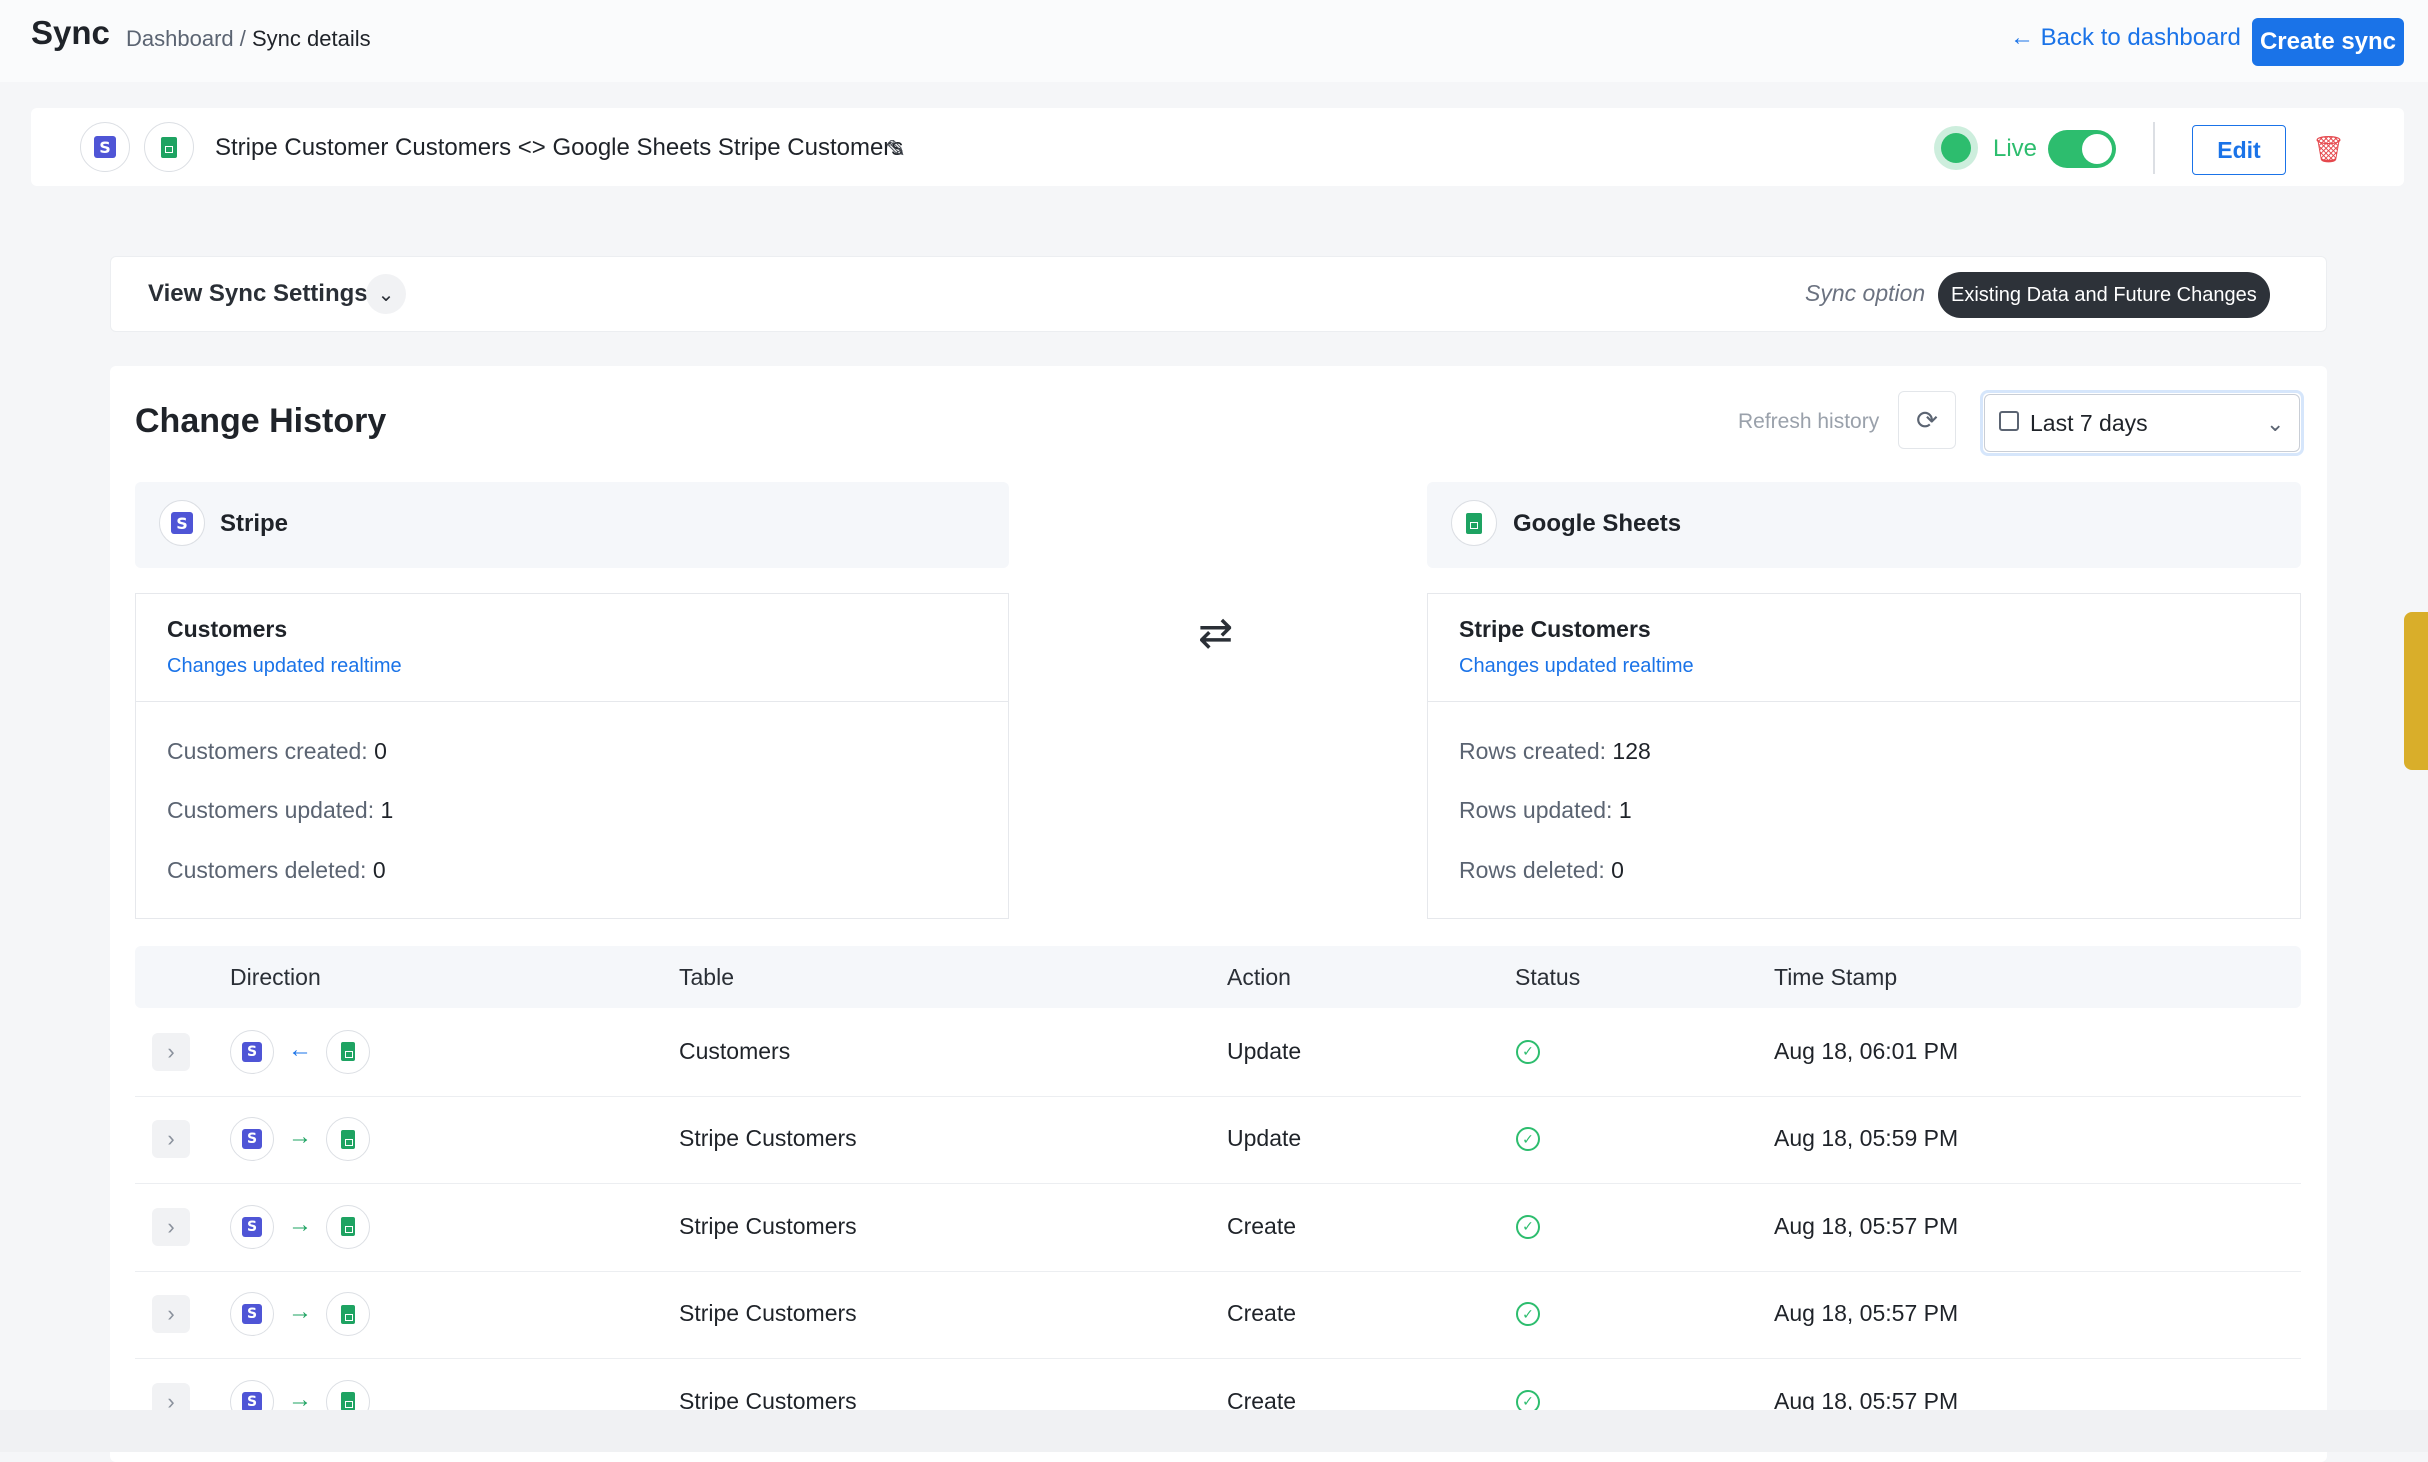  I want to click on column-header-status: Status, so click(1547, 977).